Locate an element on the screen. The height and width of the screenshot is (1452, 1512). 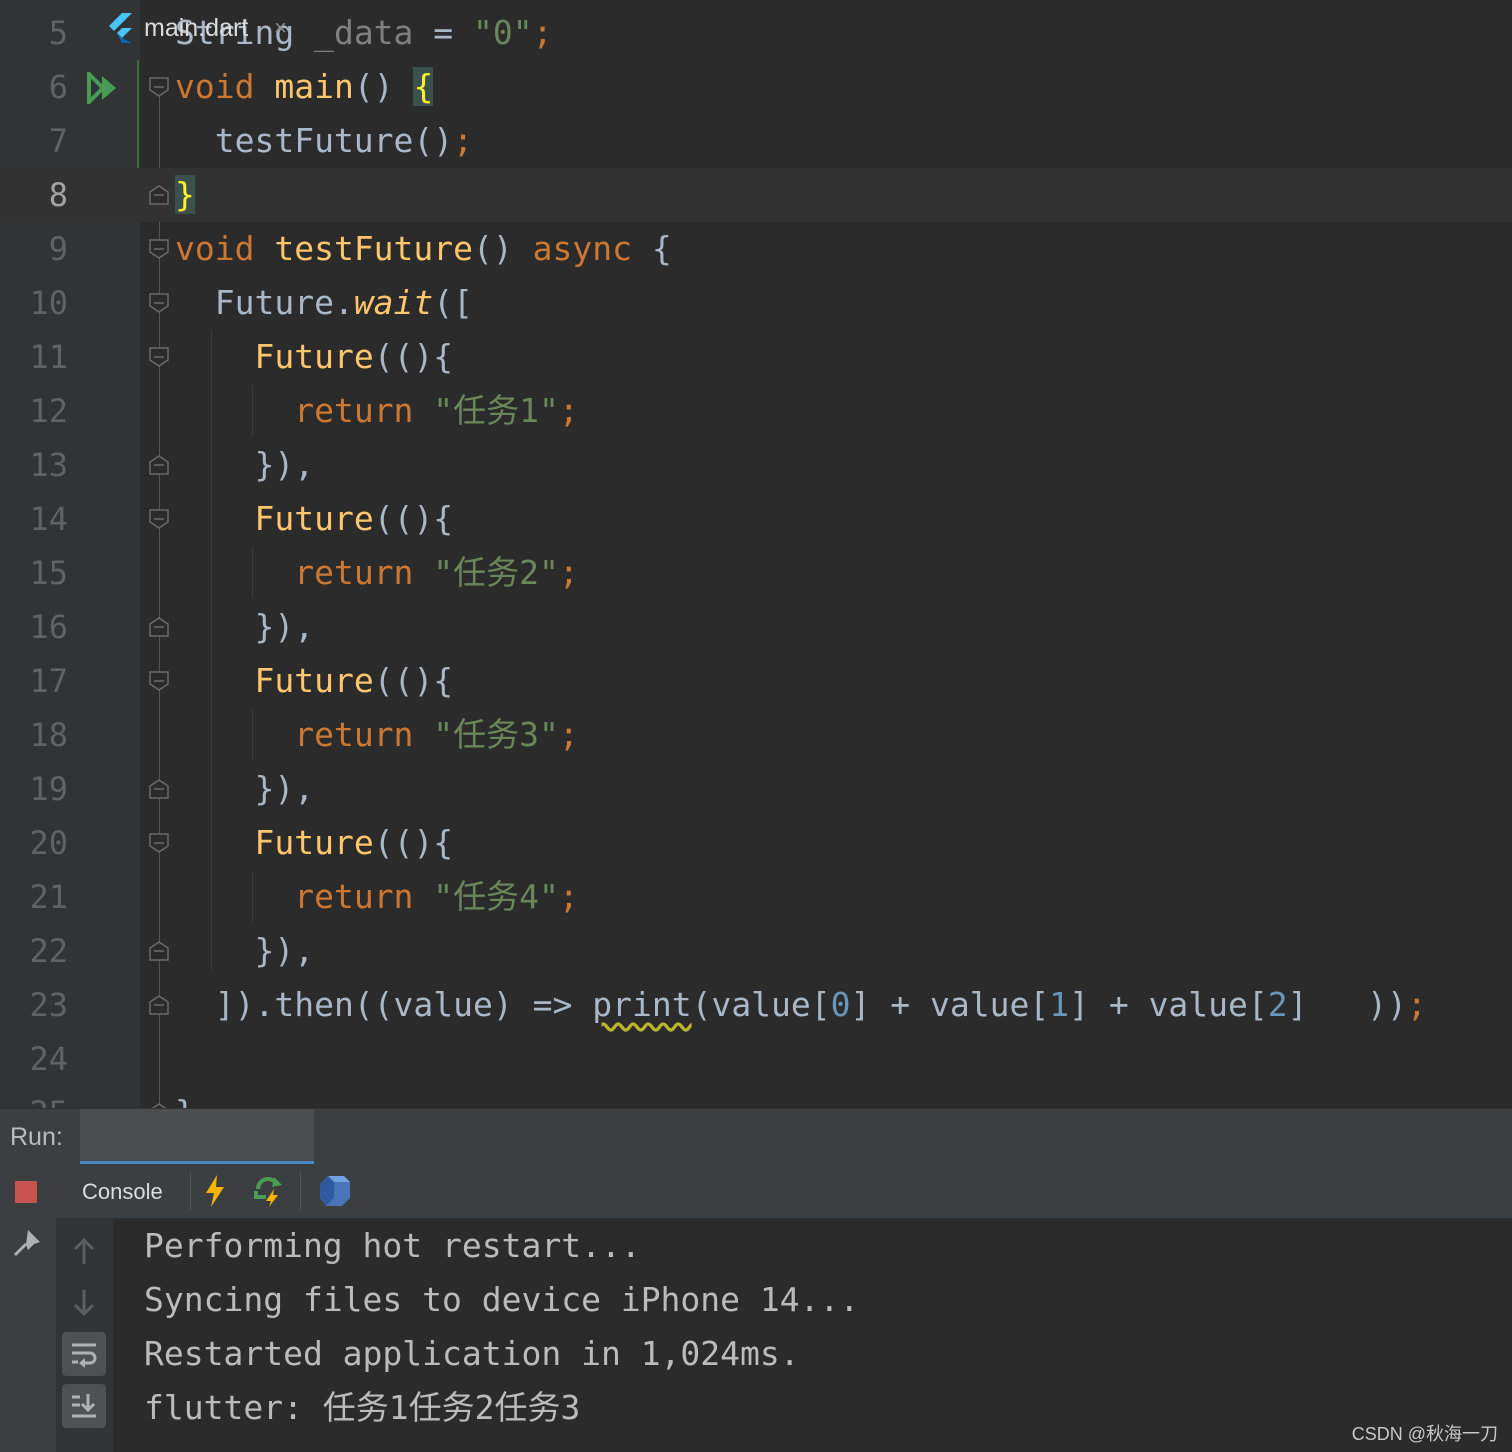
tab-console: Console is located at coordinates (122, 1192).